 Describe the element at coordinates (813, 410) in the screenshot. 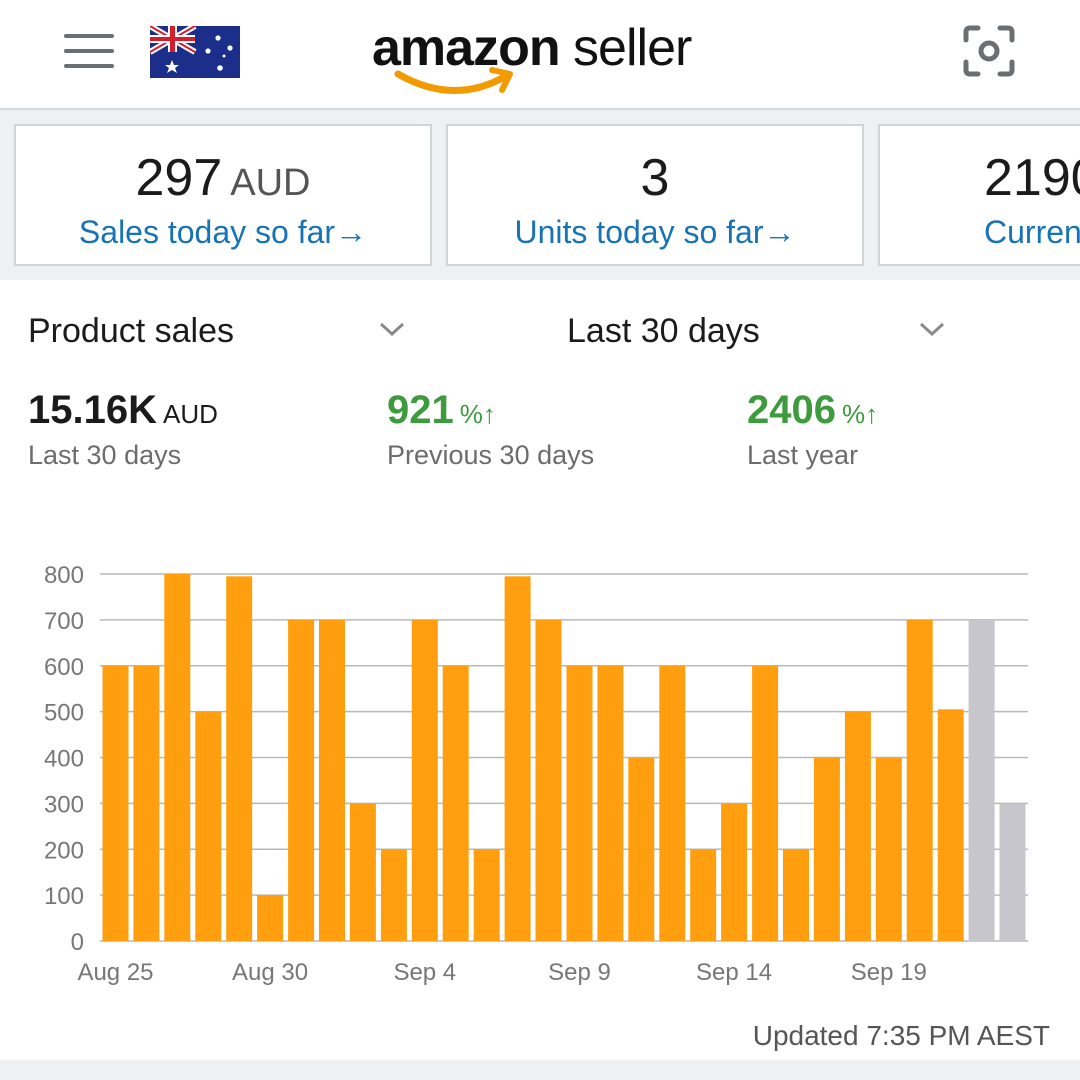

I see `last-year-change: 2406 %↑` at that location.